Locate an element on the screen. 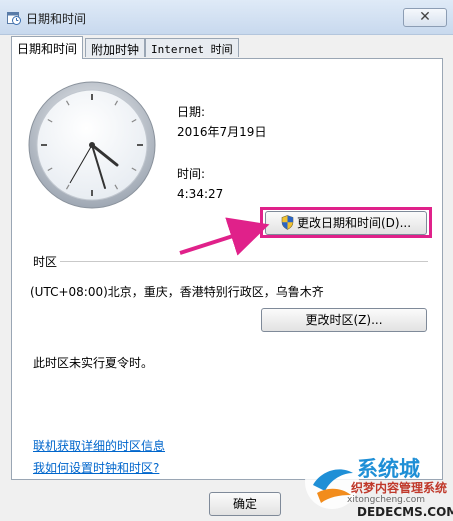 This screenshot has width=453, height=521. title-bar: 日期和时间 ✕ is located at coordinates (226, 17).